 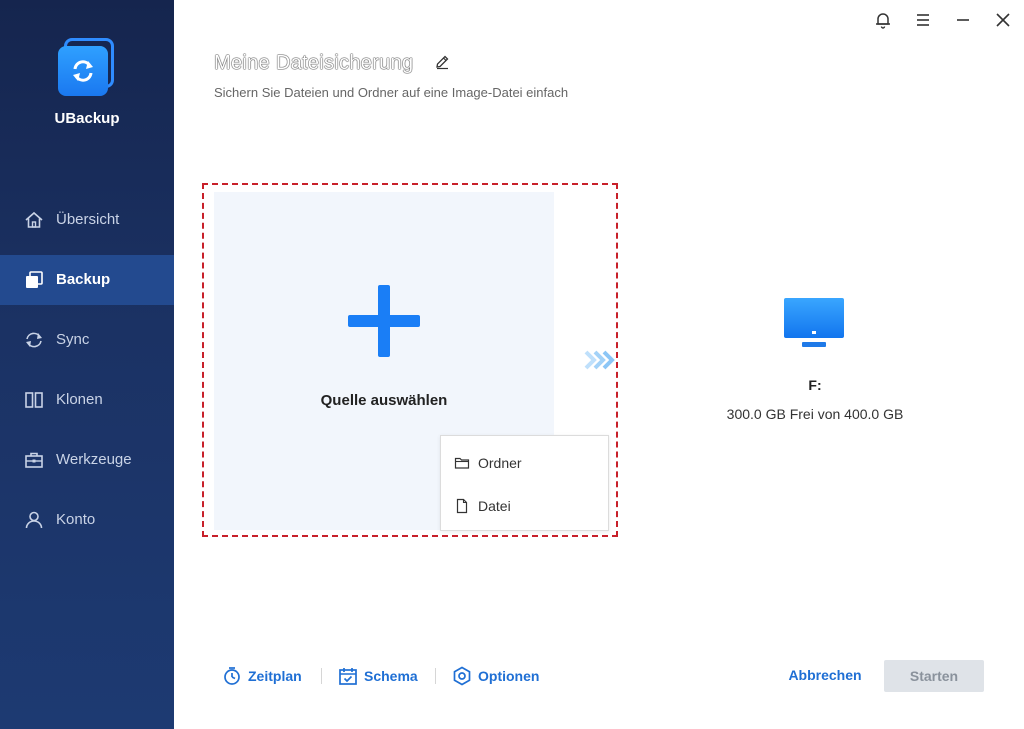 I want to click on pencil-icon, so click(x=442, y=62).